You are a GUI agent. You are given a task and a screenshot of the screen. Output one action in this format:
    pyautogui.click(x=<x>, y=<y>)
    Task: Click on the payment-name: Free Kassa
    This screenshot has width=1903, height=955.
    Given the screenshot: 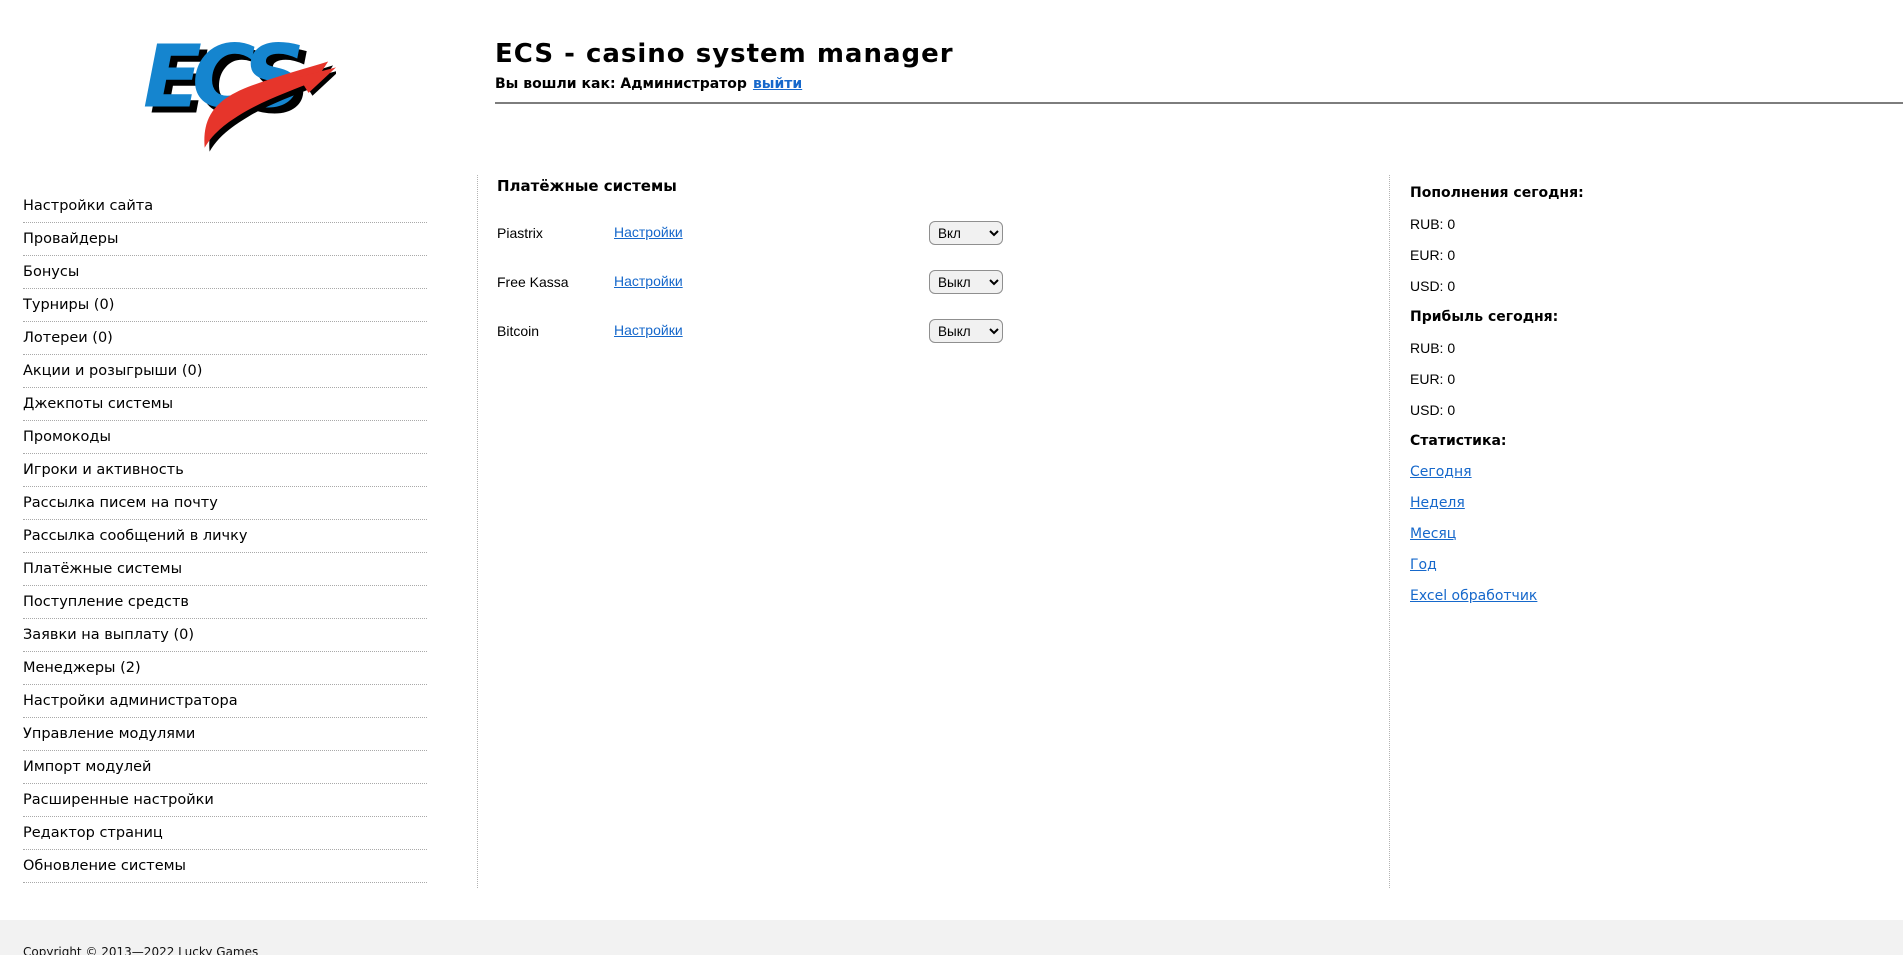 What is the action you would take?
    pyautogui.click(x=533, y=282)
    